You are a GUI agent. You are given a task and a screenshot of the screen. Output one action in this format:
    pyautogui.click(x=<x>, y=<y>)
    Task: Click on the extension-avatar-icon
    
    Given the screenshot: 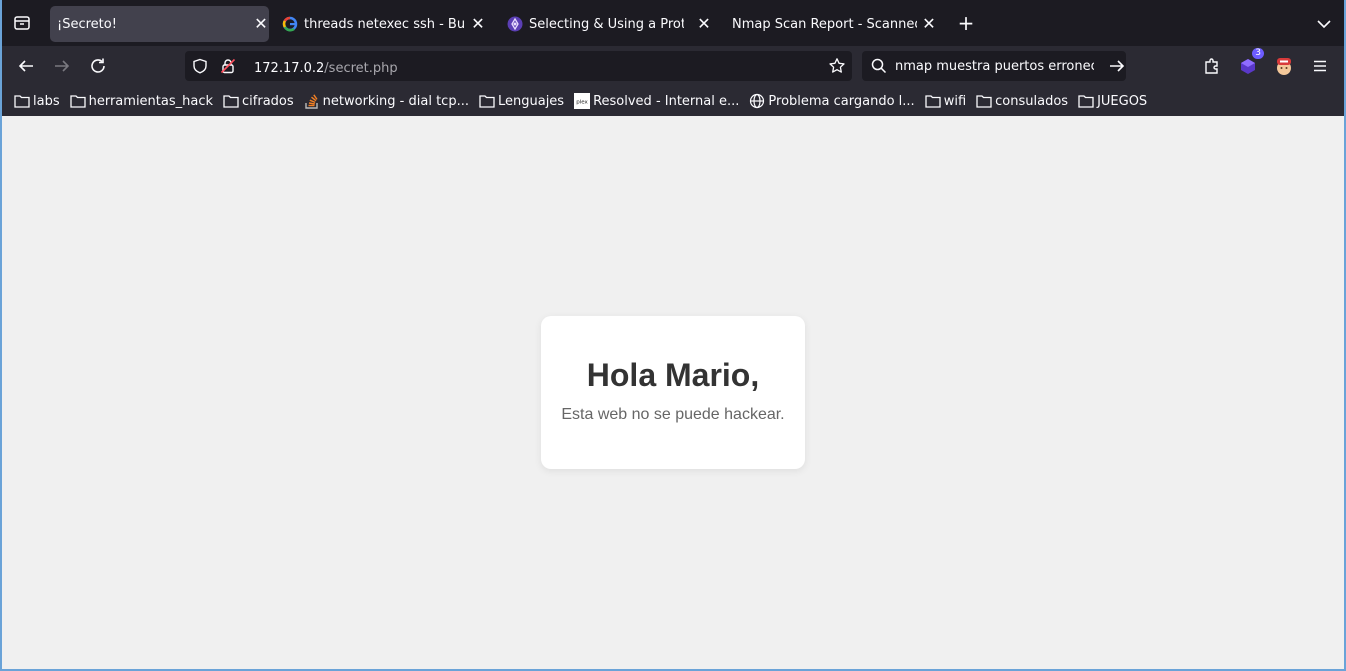 What is the action you would take?
    pyautogui.click(x=1284, y=66)
    